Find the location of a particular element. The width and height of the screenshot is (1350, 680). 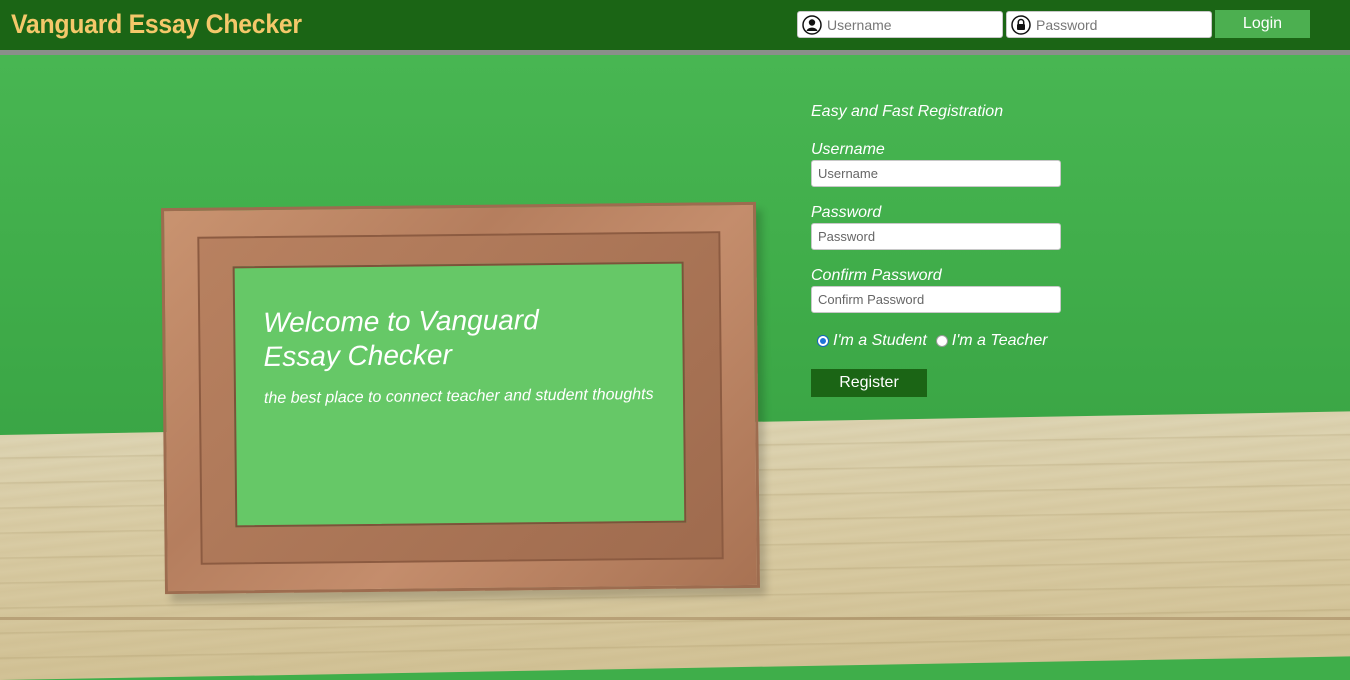

confirm-password-input is located at coordinates (936, 299).